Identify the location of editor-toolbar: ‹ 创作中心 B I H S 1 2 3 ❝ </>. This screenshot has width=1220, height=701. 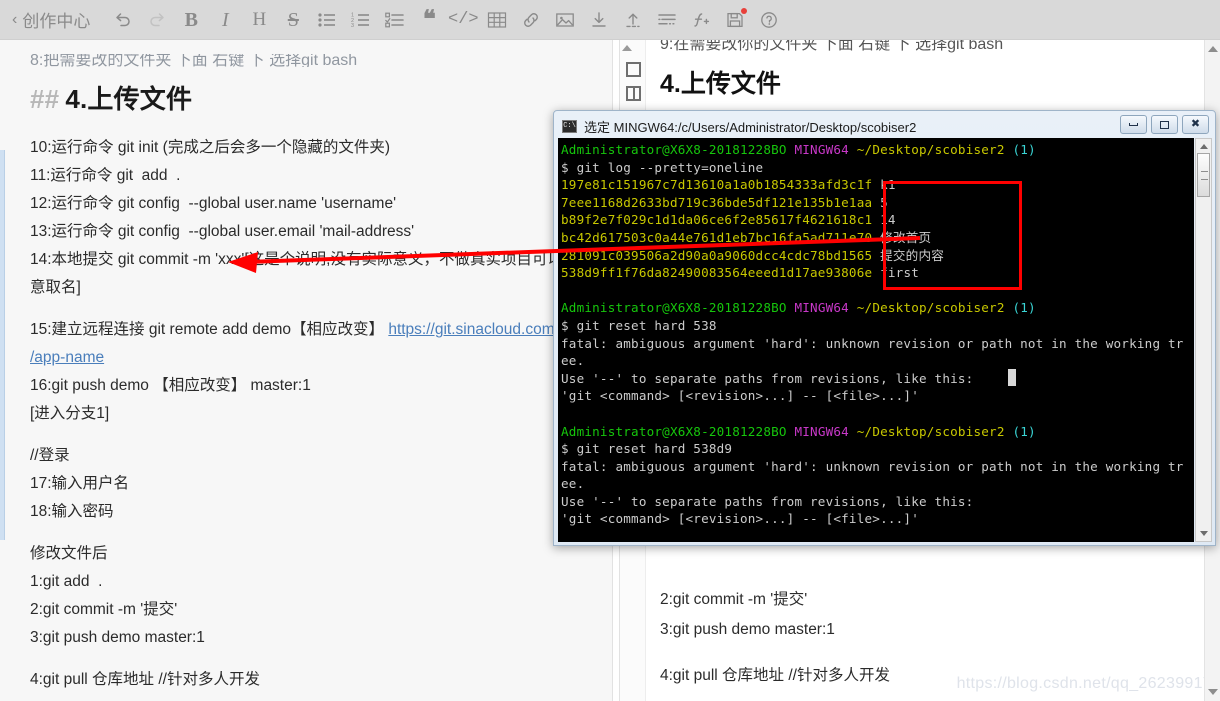
(610, 20).